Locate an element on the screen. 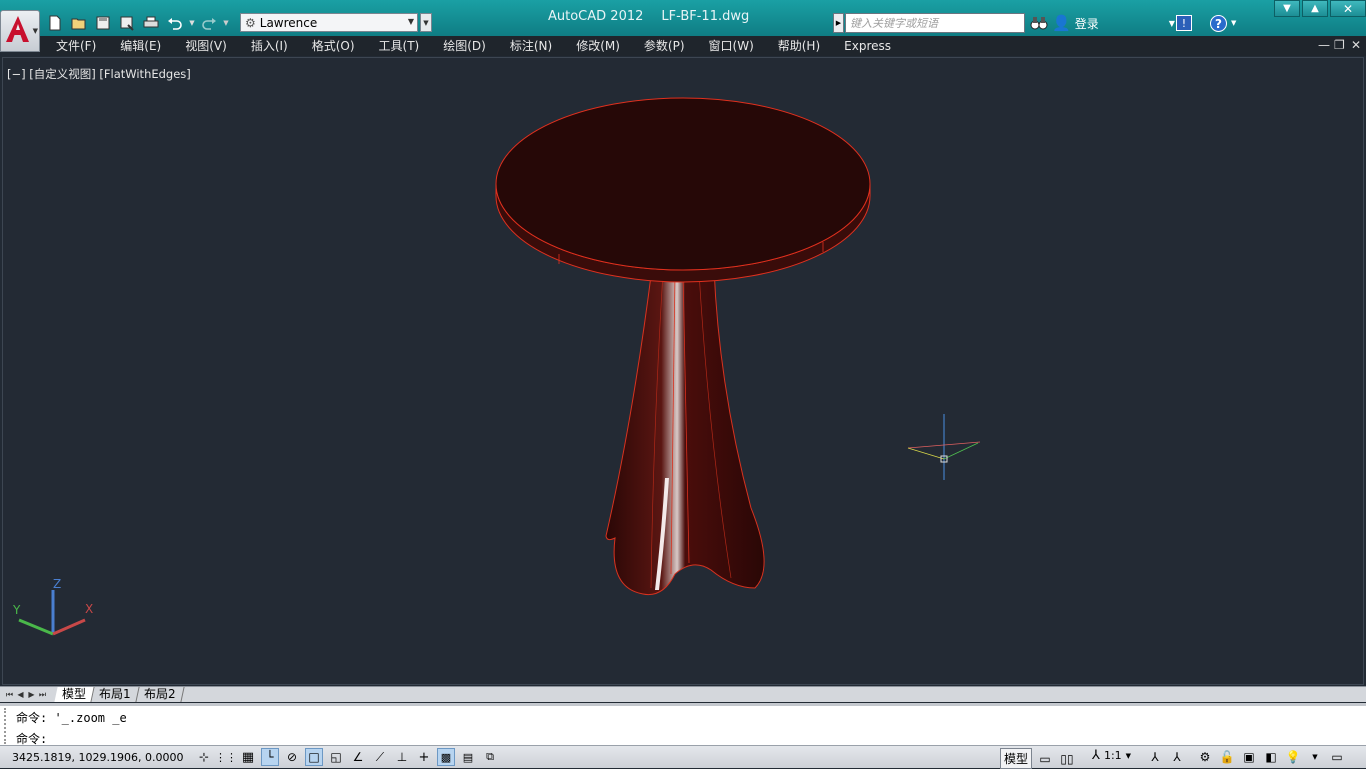  menu-file: 文件(F) is located at coordinates (76, 46).